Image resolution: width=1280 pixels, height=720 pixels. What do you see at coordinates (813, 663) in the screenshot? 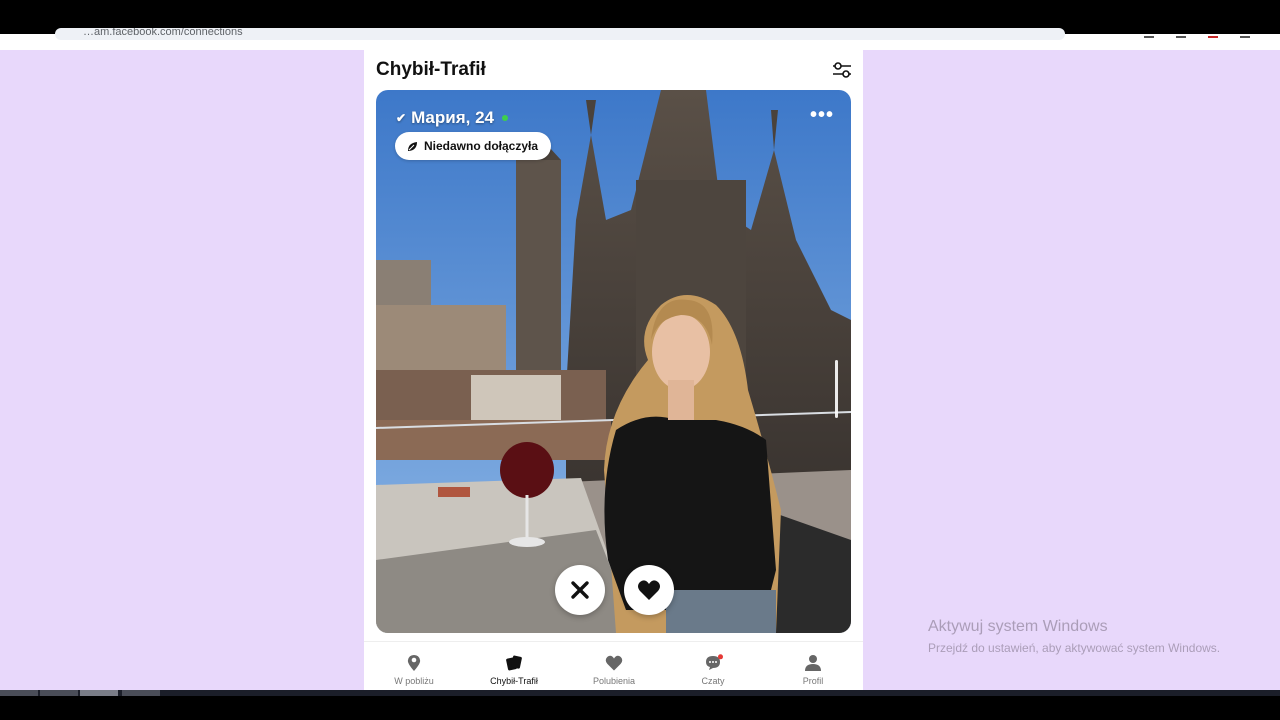
I see `person-icon` at bounding box center [813, 663].